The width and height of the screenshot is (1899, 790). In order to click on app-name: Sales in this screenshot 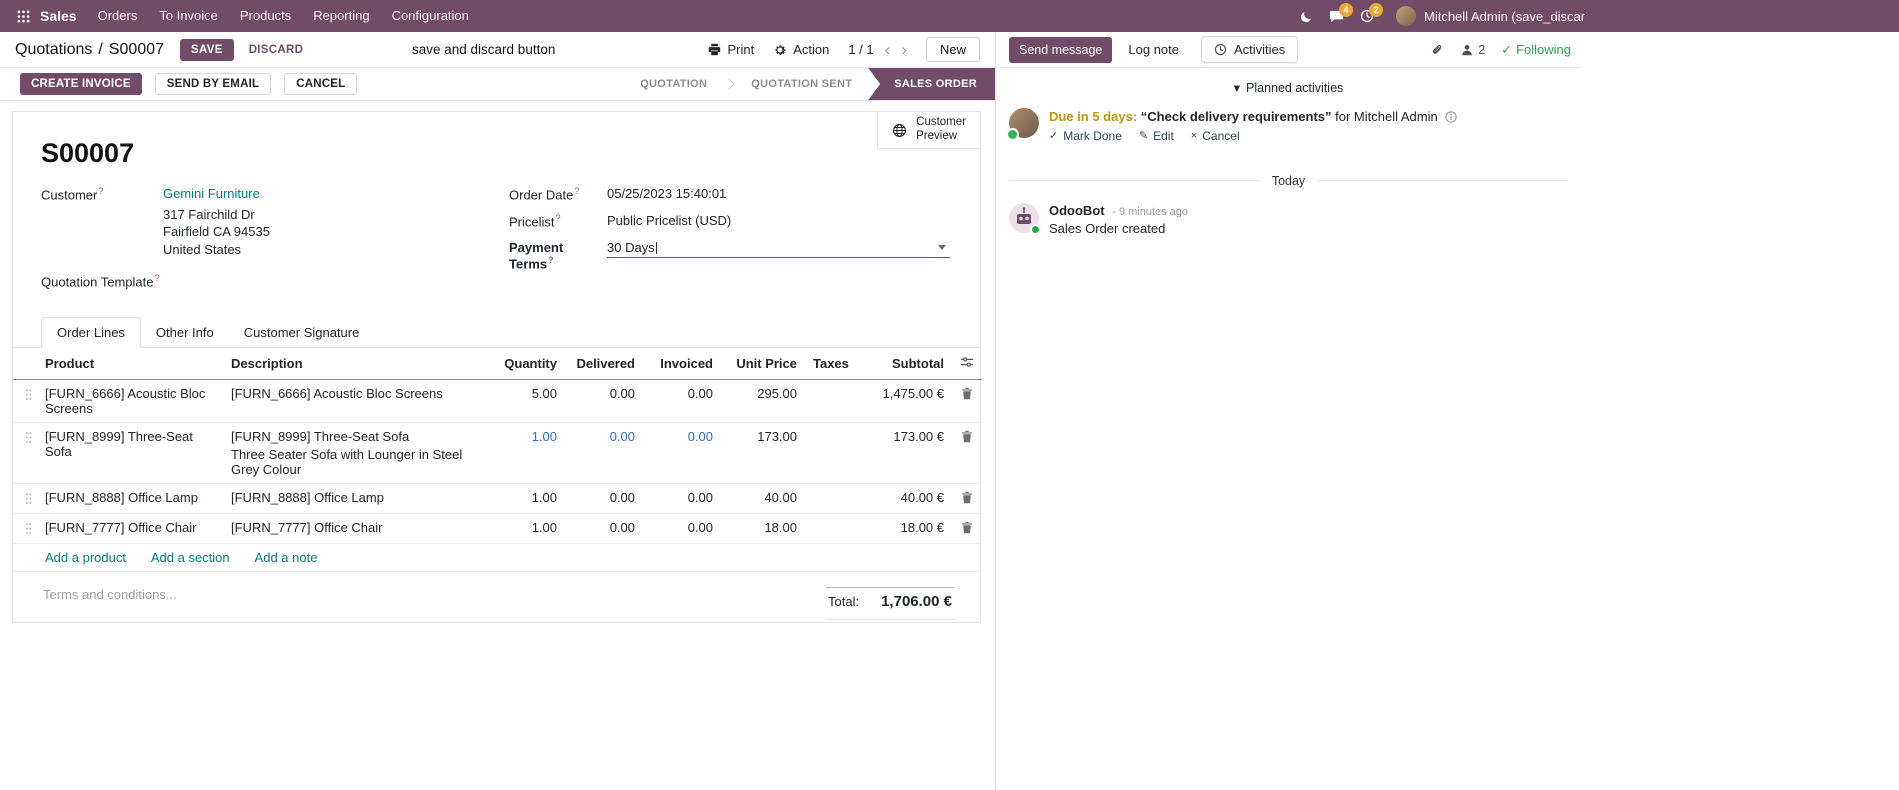, I will do `click(58, 16)`.